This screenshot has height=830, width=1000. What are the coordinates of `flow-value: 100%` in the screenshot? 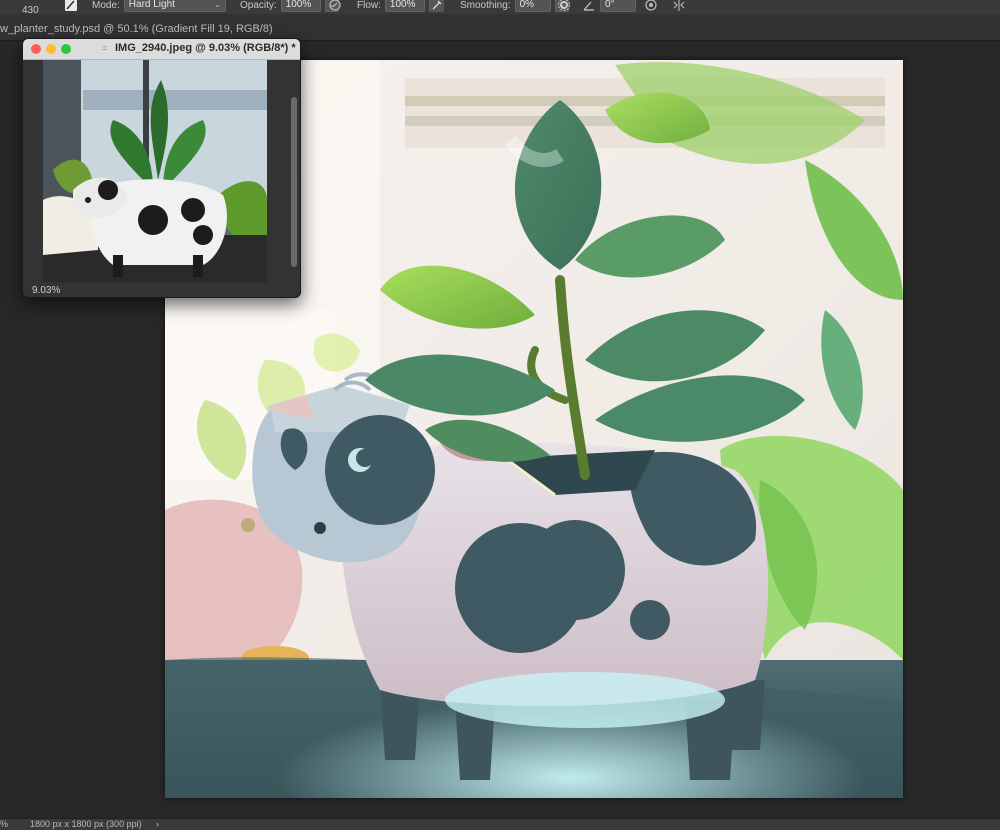 It's located at (402, 5).